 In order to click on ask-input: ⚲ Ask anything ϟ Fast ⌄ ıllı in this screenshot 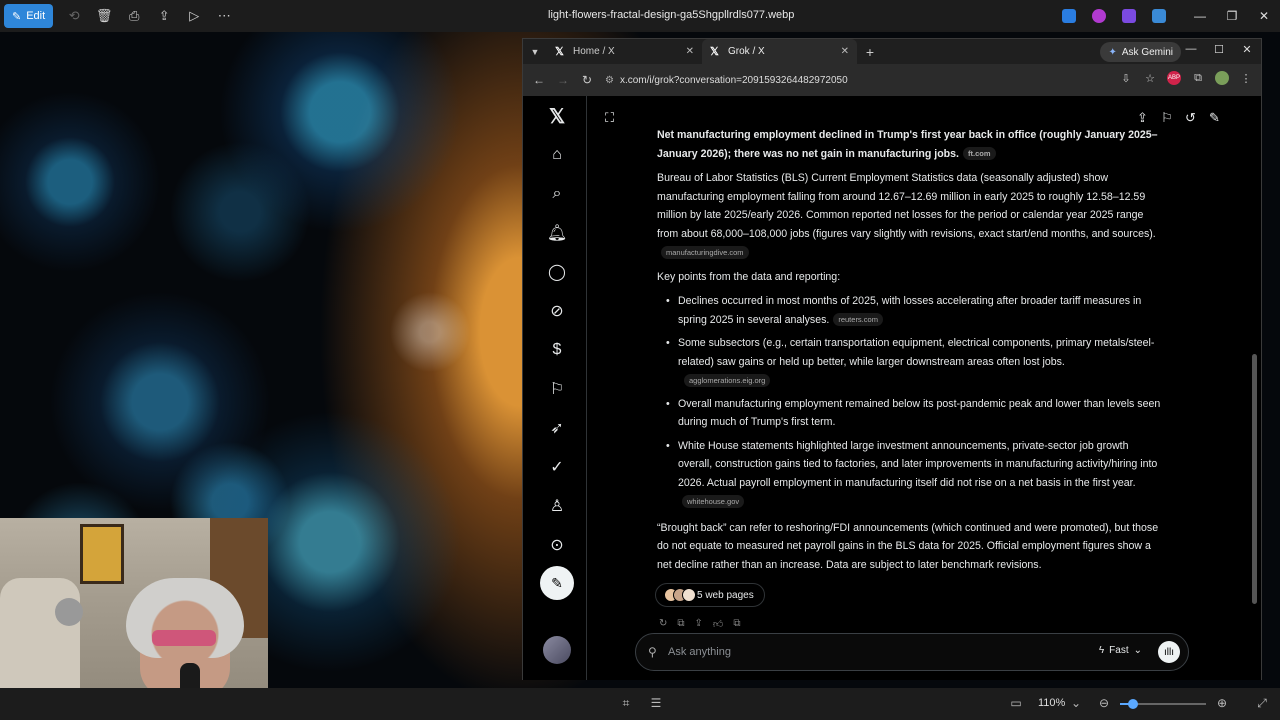, I will do `click(912, 652)`.